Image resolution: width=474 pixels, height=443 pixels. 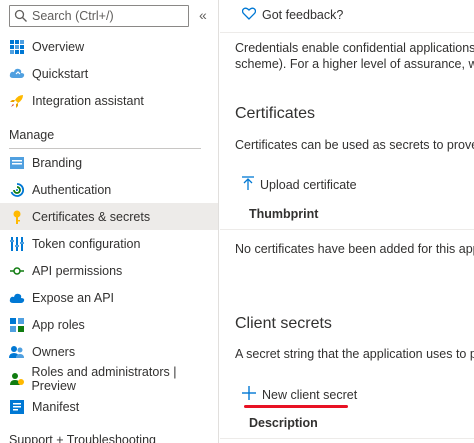 What do you see at coordinates (17, 407) in the screenshot?
I see `manifest-icon` at bounding box center [17, 407].